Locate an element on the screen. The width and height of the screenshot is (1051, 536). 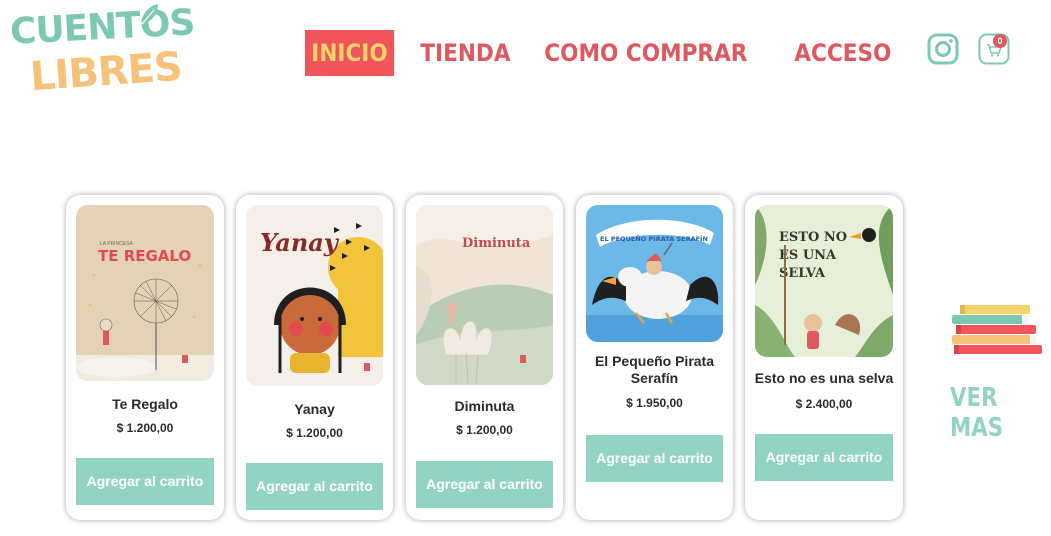
cover-title-text: EL PEQUEÑO PIRATA SERAFÍN is located at coordinates (654, 238).